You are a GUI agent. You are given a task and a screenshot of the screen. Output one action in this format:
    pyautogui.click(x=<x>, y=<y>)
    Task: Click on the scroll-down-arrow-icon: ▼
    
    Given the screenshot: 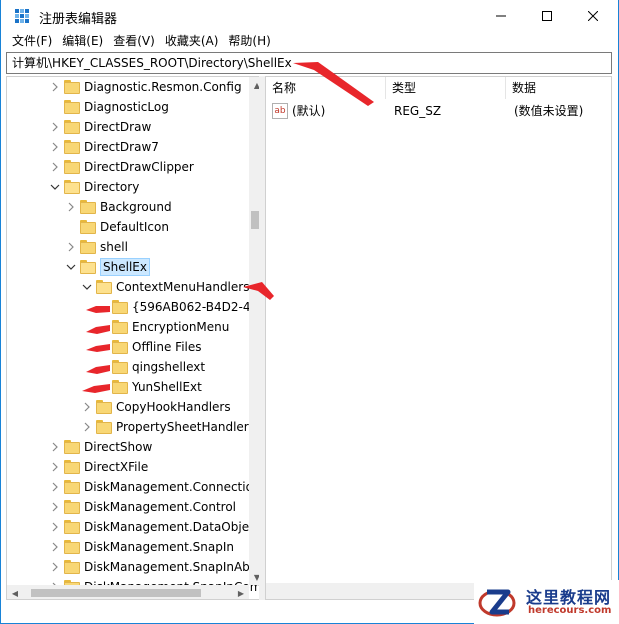 What is the action you would take?
    pyautogui.click(x=254, y=577)
    